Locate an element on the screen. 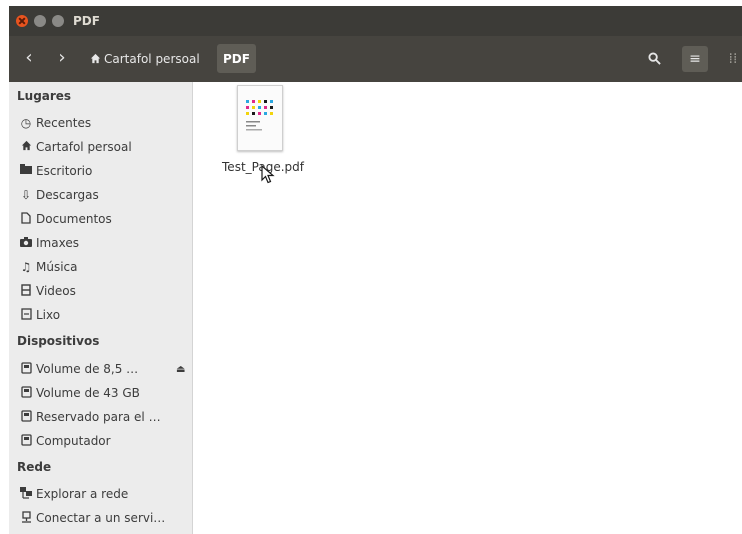 The width and height of the screenshot is (742, 534). places-header: Lugares is located at coordinates (44, 96).